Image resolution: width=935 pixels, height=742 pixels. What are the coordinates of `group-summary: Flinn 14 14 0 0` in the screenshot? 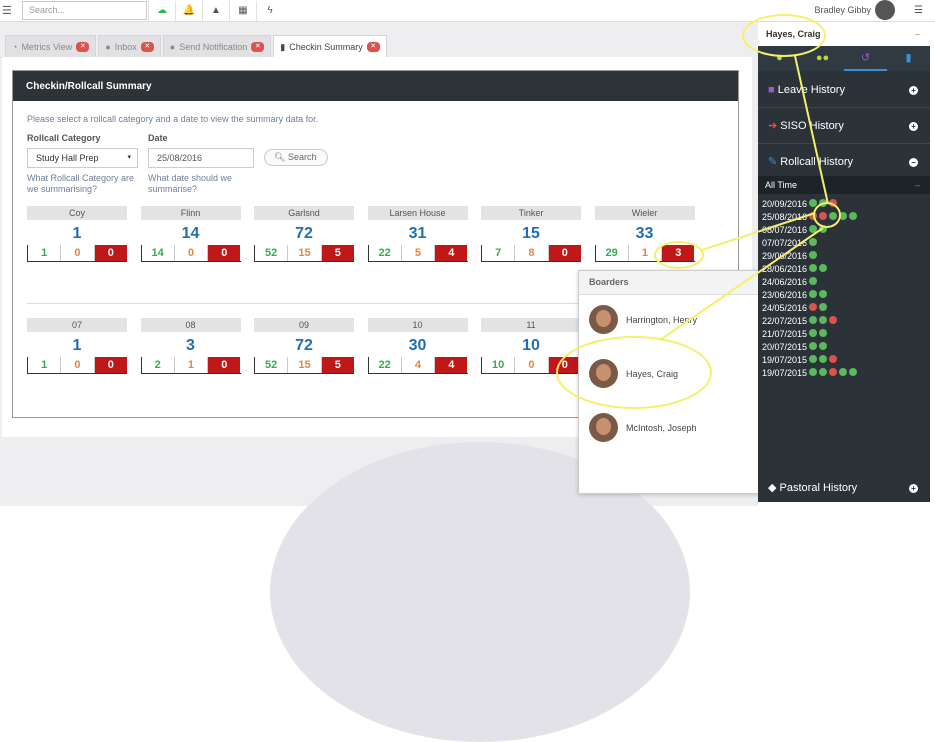 It's located at (190, 234).